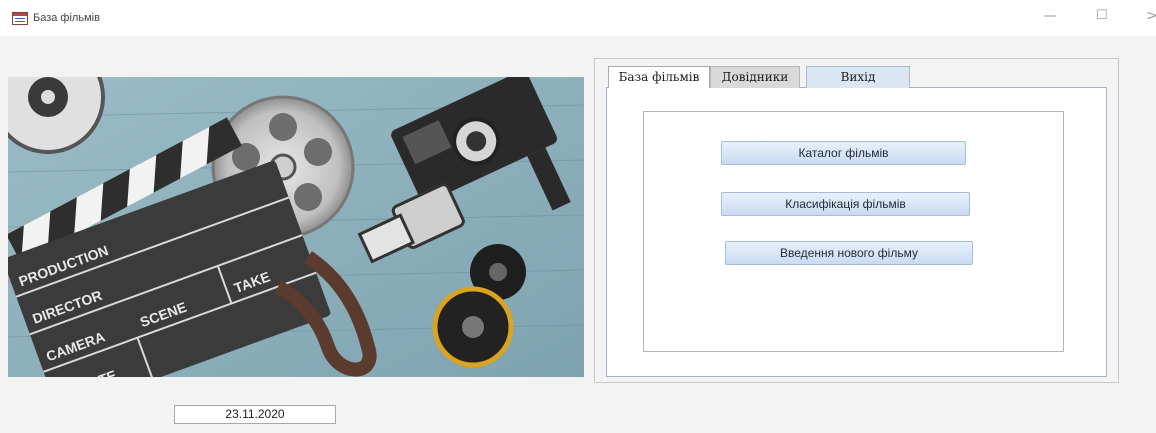  I want to click on minimize-button: —, so click(1050, 16).